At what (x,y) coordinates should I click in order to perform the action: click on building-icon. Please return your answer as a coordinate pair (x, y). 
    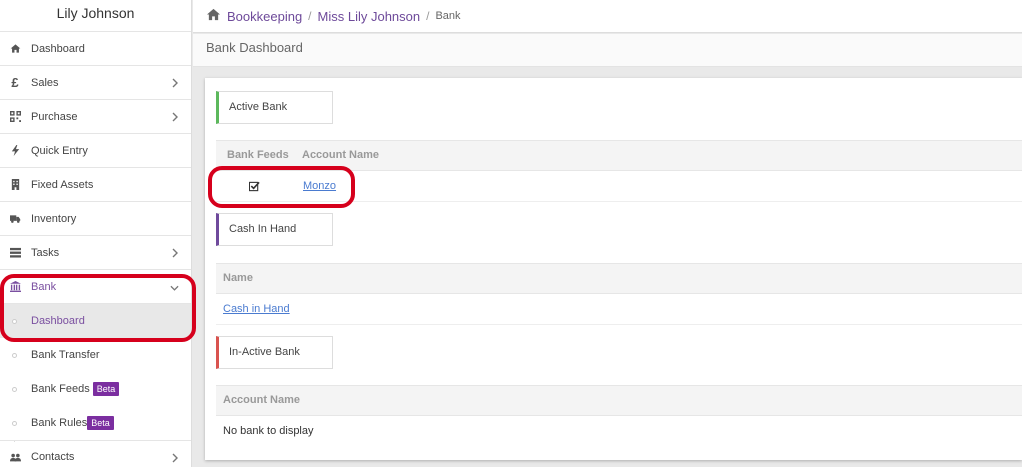
    Looking at the image, I should click on (15, 185).